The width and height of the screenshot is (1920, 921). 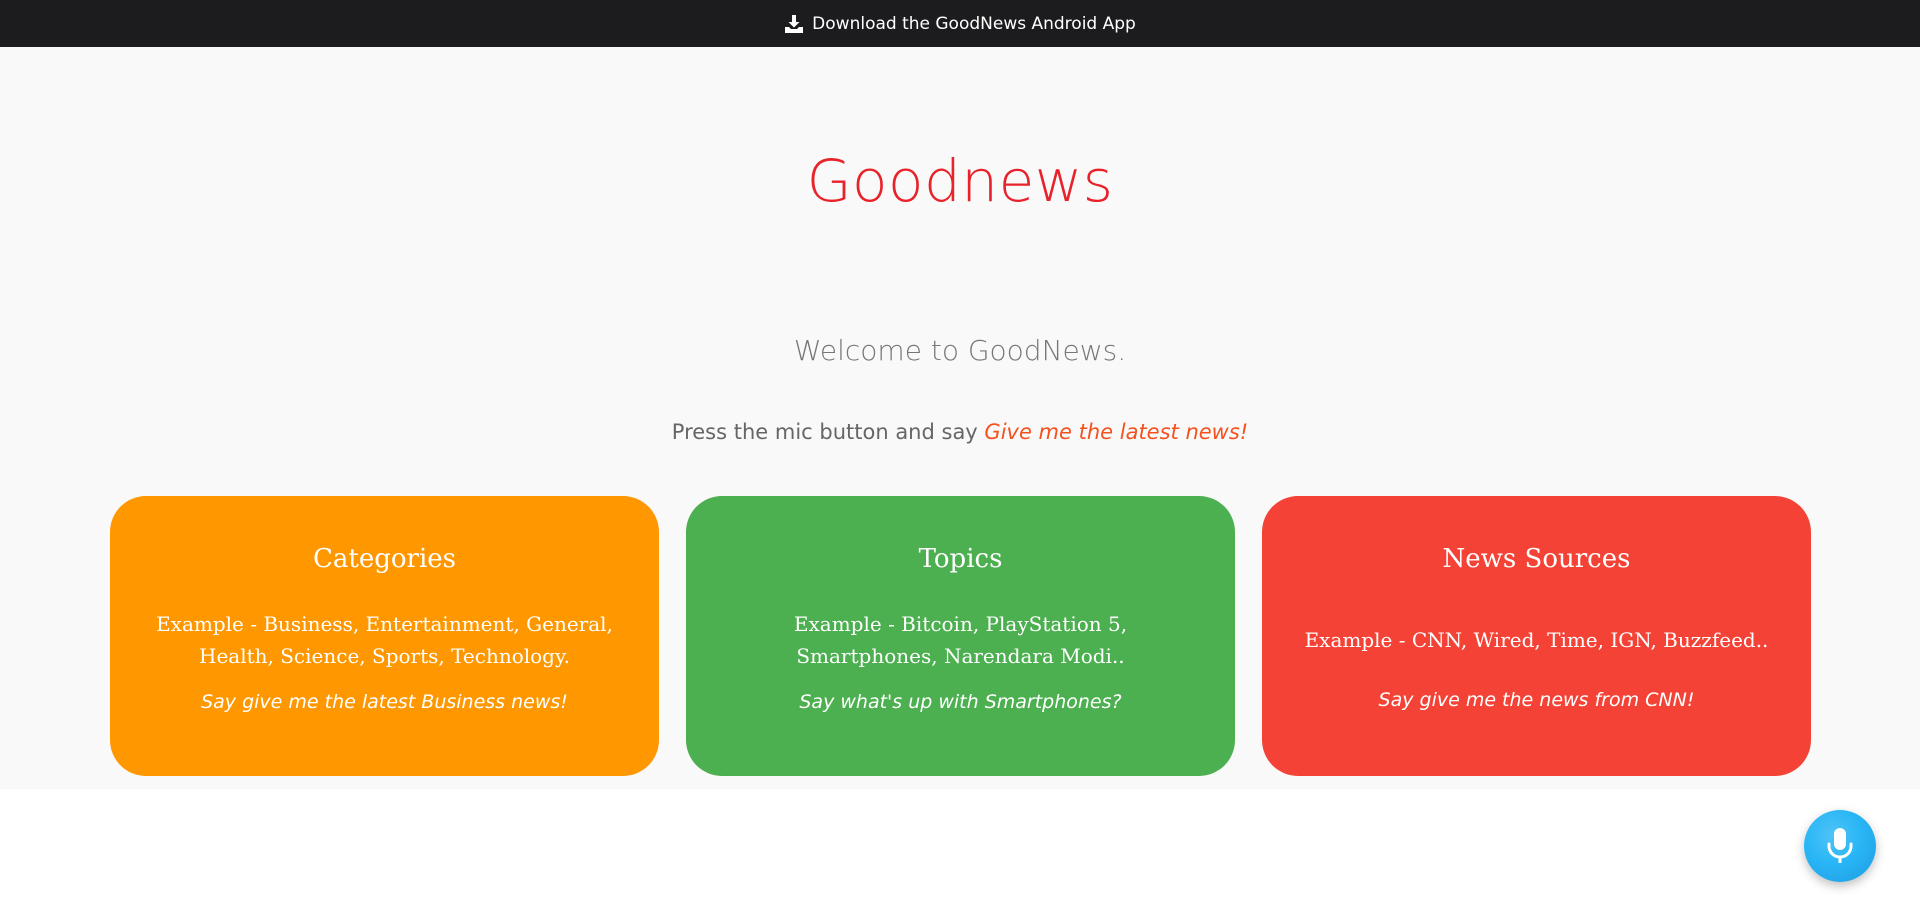 I want to click on microphone-icon, so click(x=1840, y=845).